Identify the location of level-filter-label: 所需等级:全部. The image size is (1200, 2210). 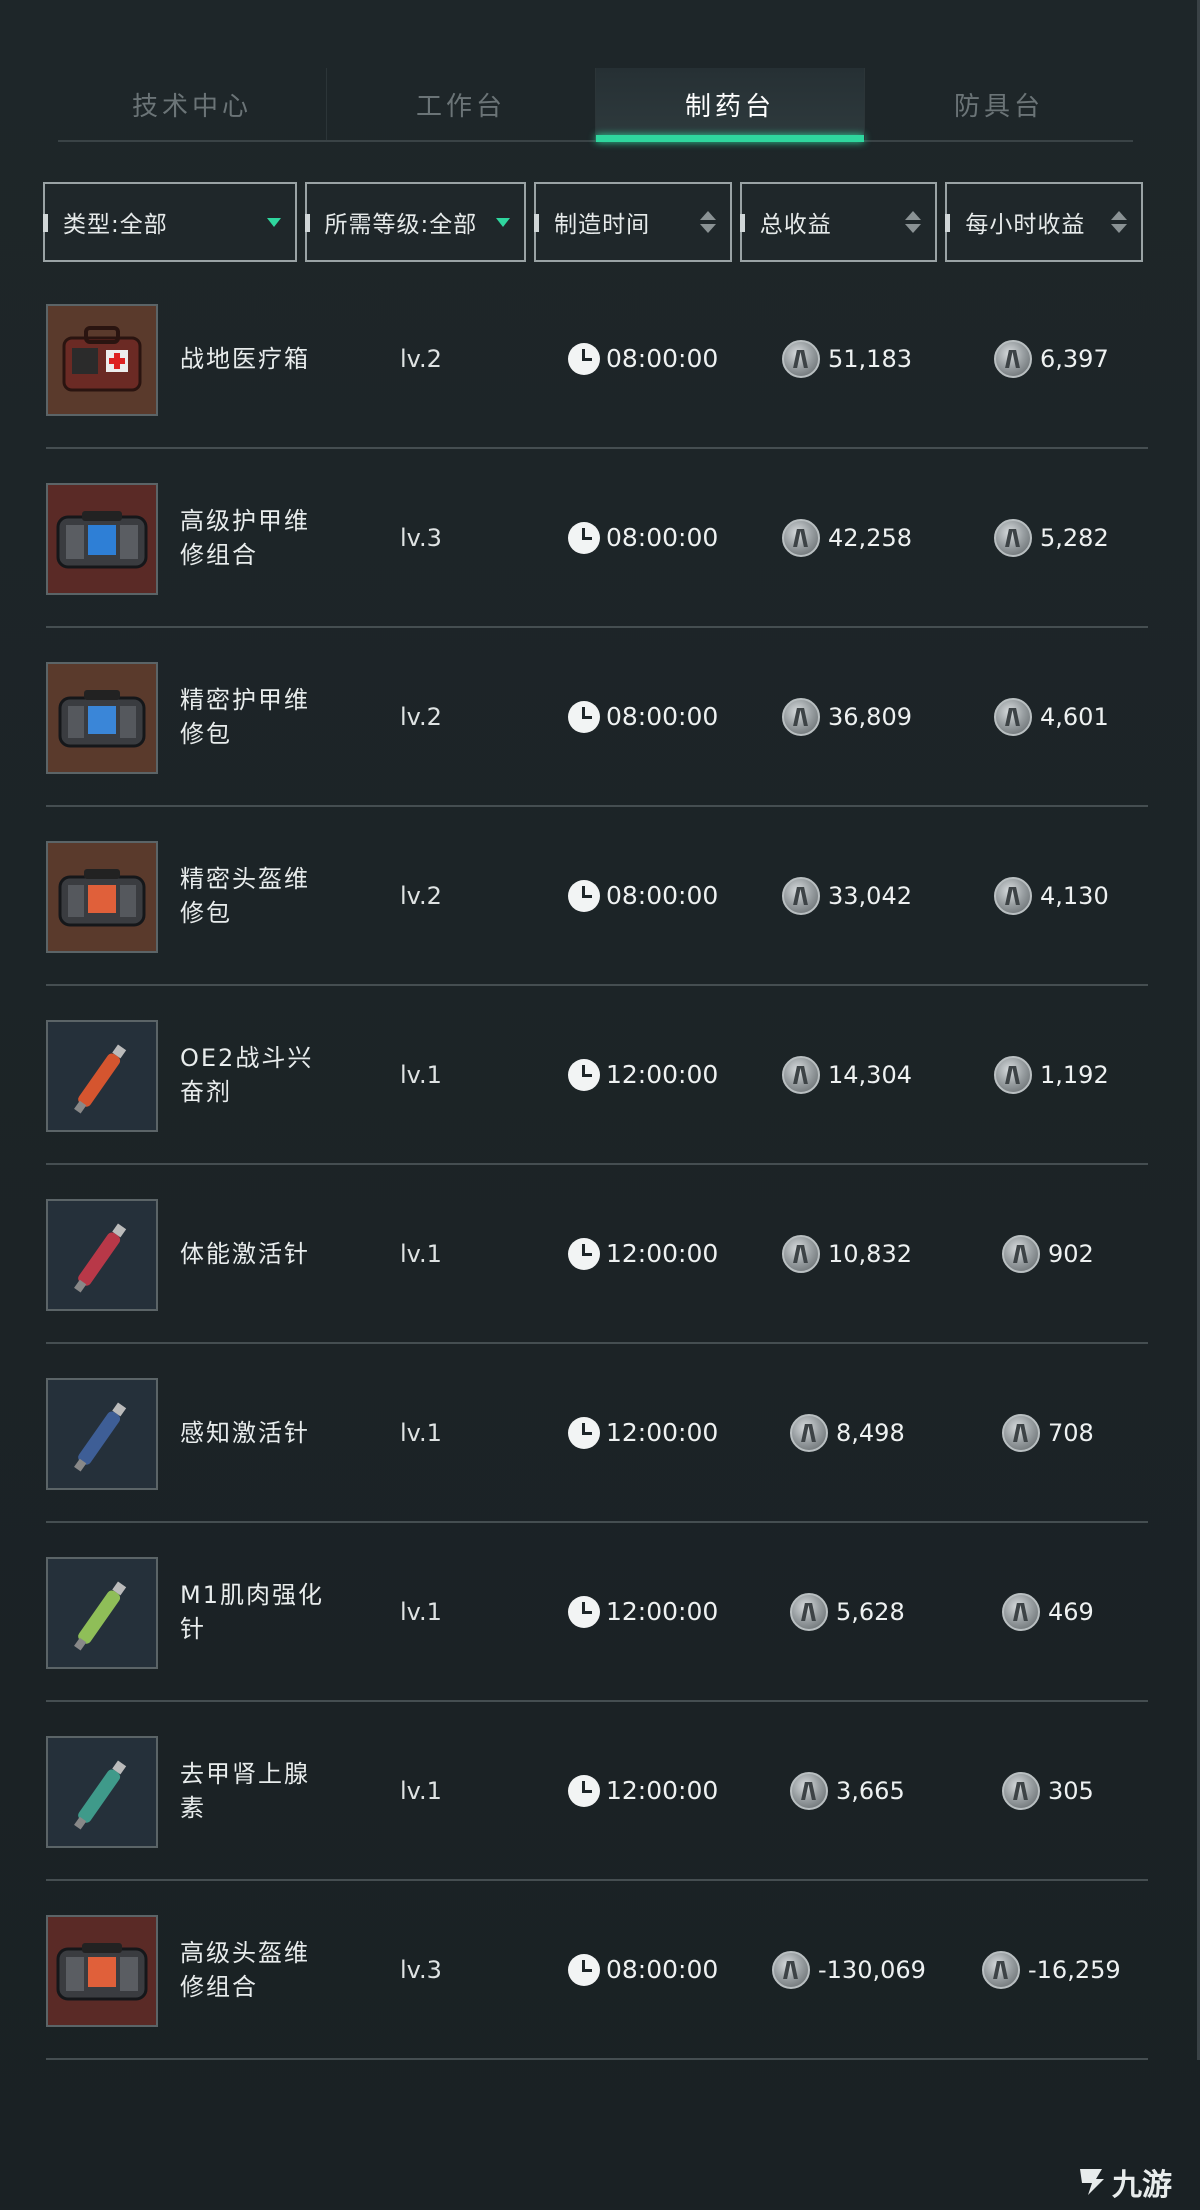
(401, 225).